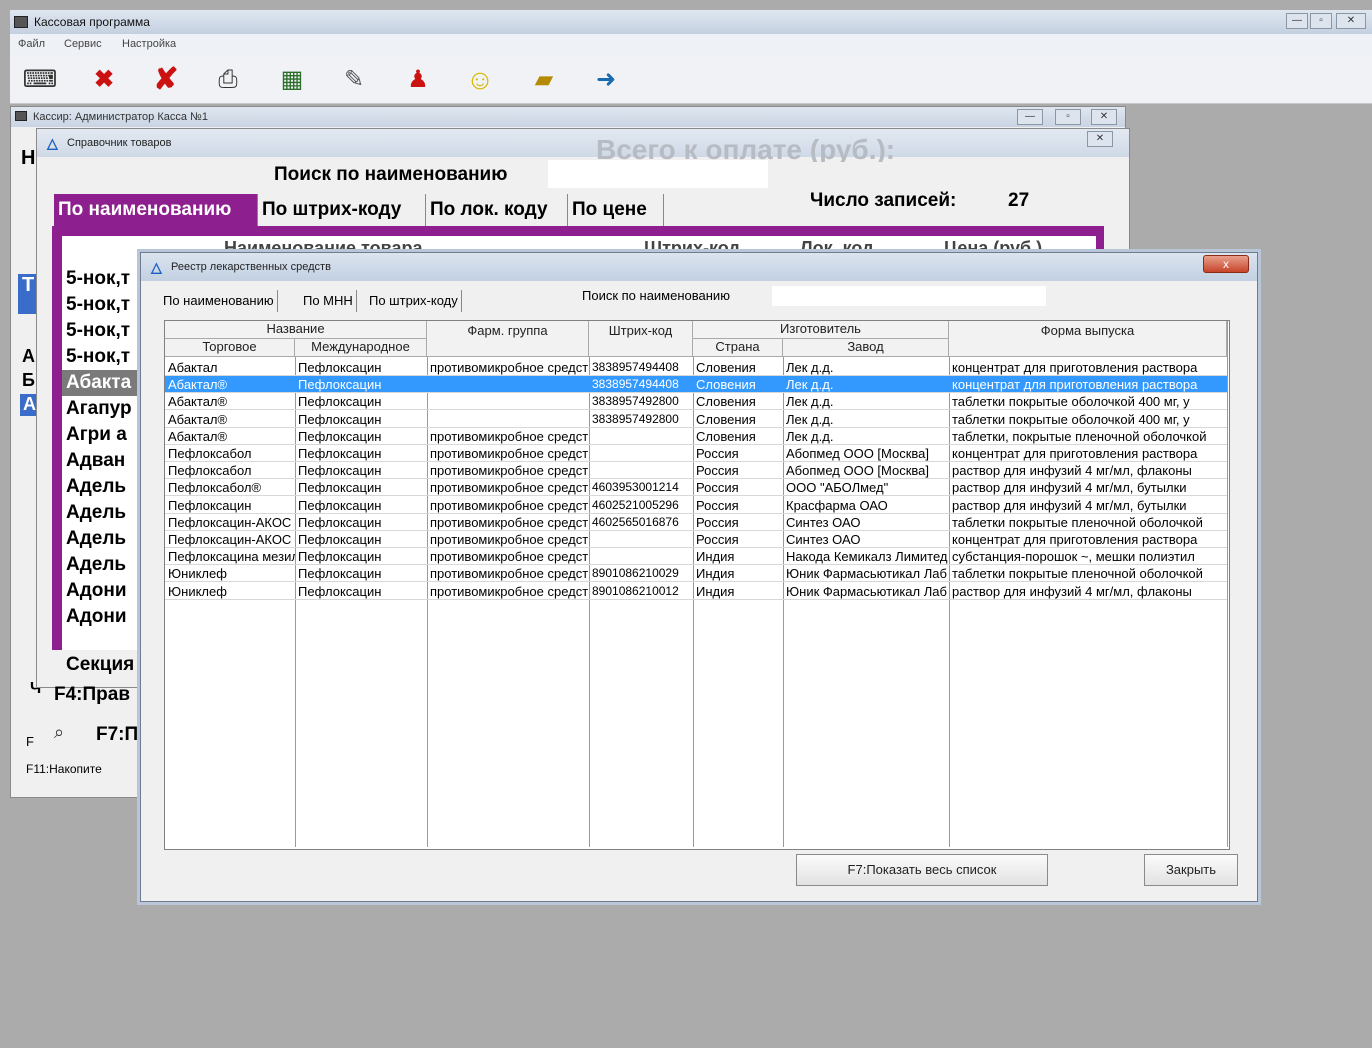 The height and width of the screenshot is (1048, 1372). Describe the element at coordinates (883, 200) in the screenshot. I see `record-count-label: Число записей:` at that location.